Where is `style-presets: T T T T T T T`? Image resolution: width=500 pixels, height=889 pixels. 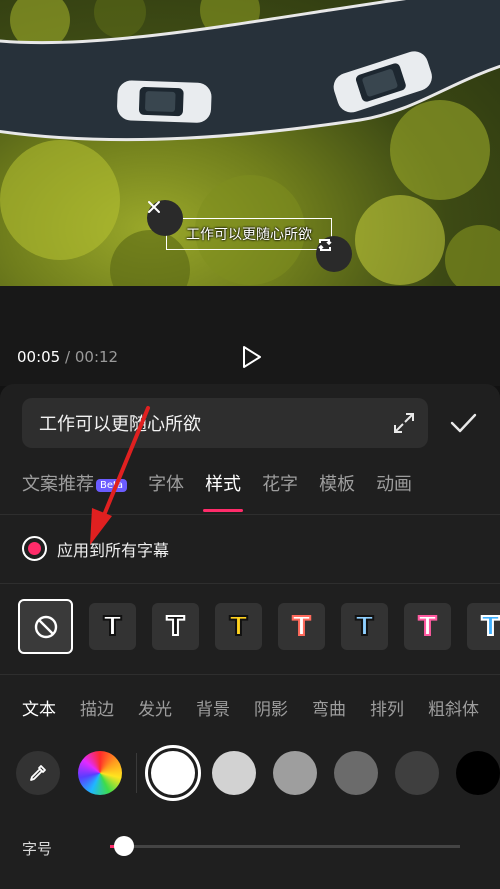
style-presets: T T T T T T T is located at coordinates (259, 626).